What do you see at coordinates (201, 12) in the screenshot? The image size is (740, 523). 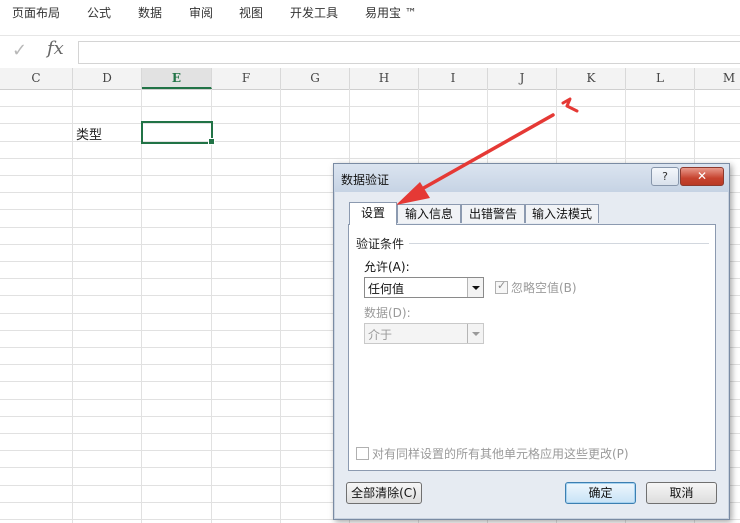 I see `ribbon-tab-review: 审阅` at bounding box center [201, 12].